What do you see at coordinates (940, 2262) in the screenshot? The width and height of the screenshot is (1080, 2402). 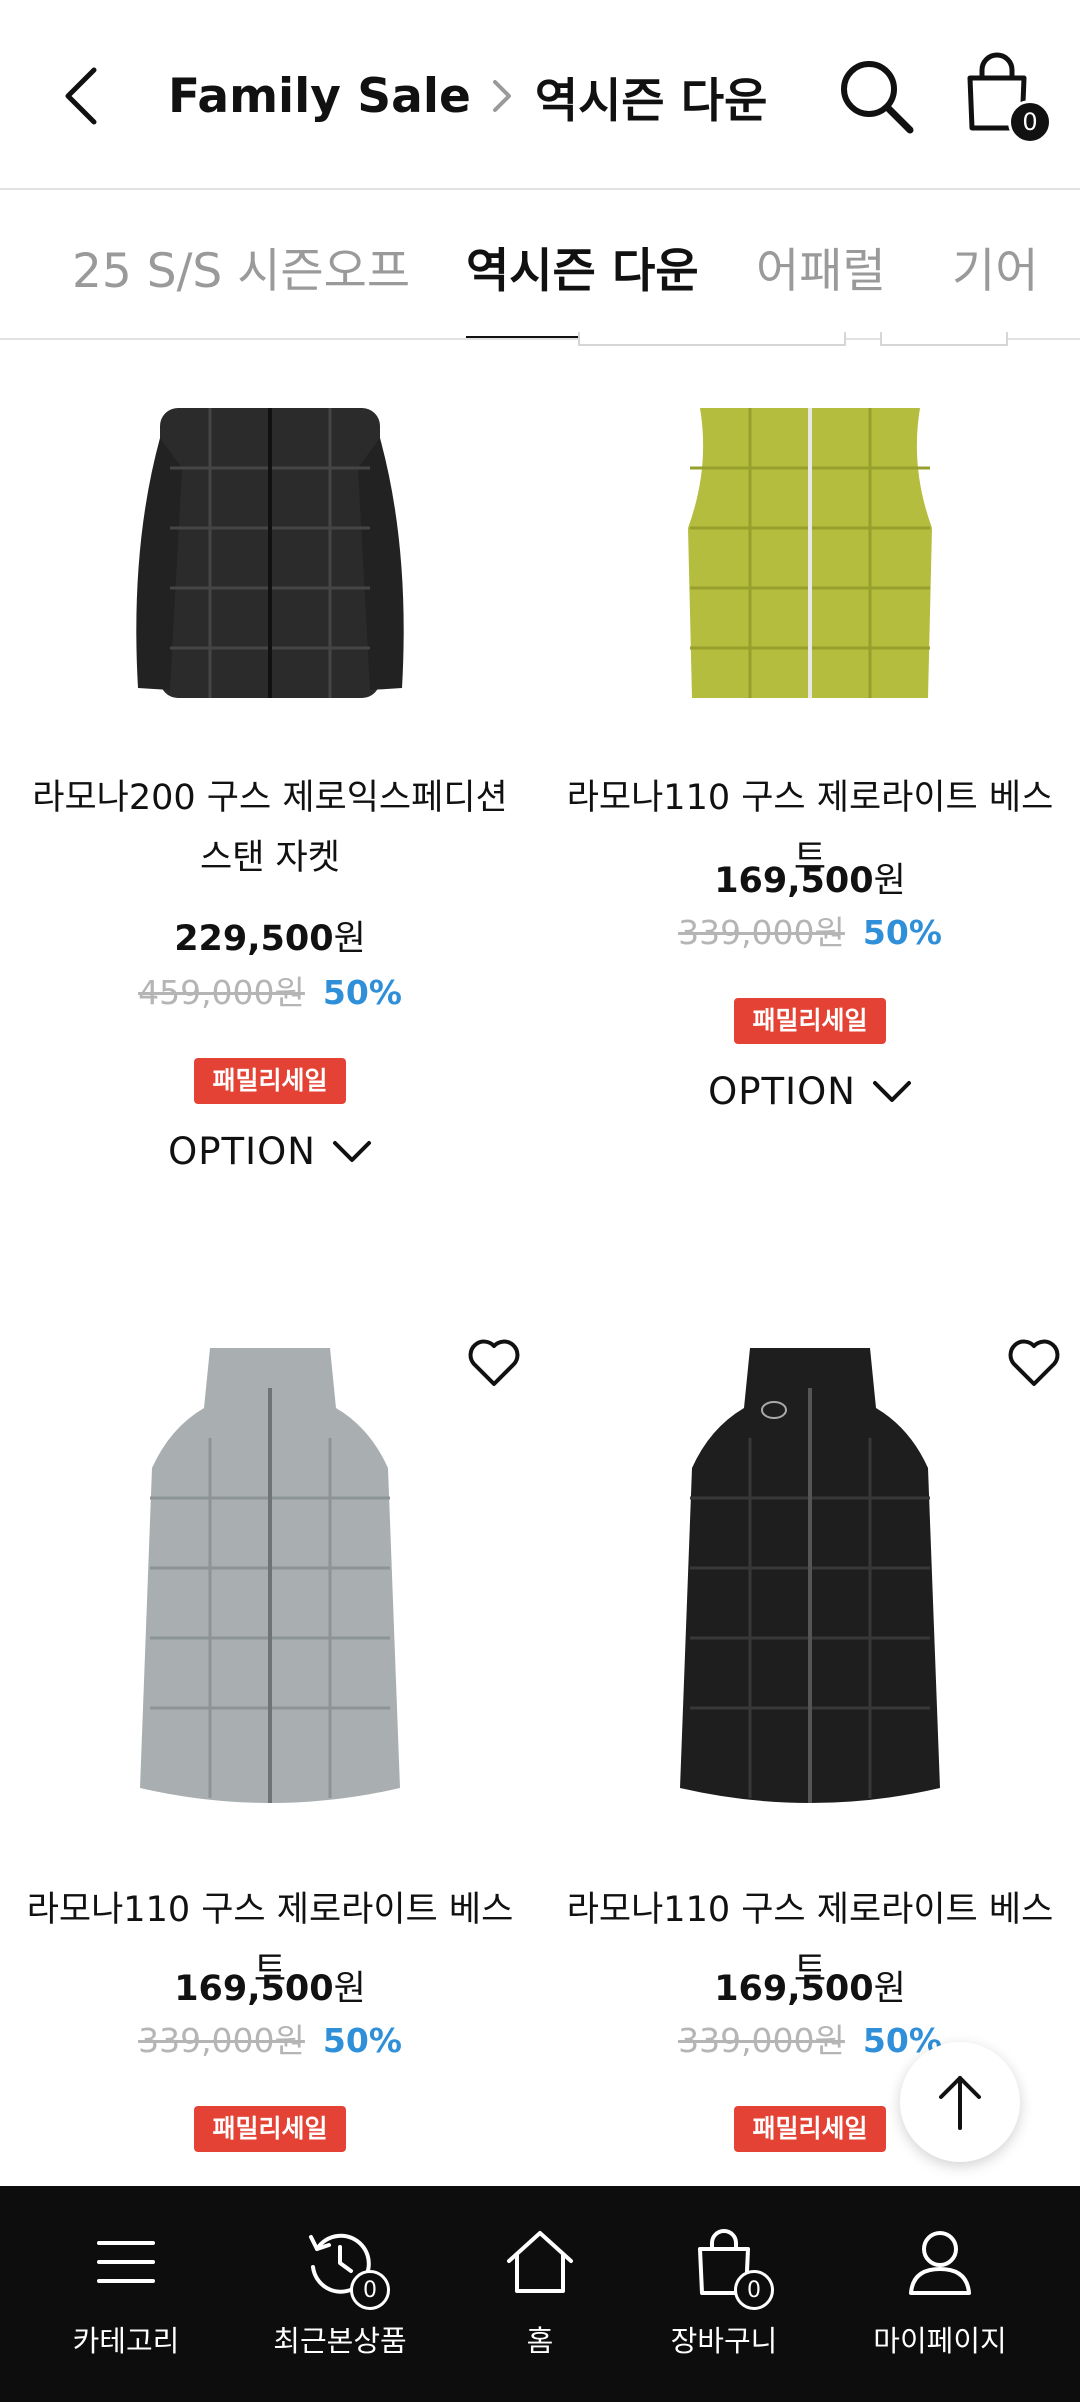 I see `user-icon` at bounding box center [940, 2262].